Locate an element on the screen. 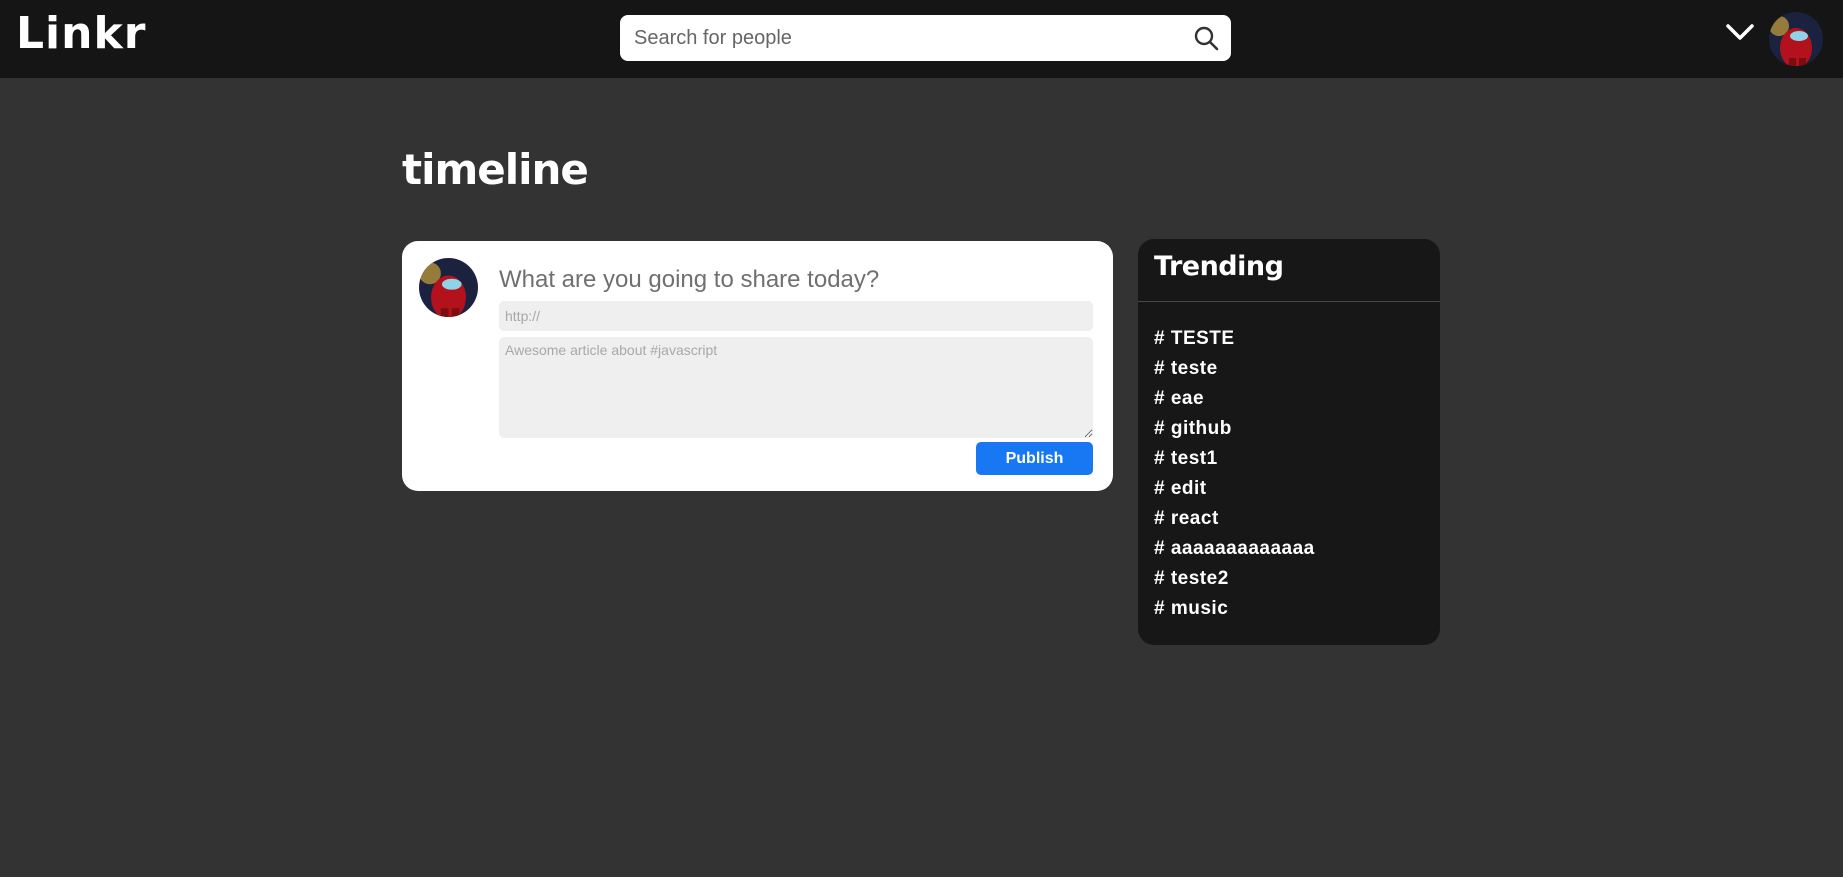  trending-title: Trending is located at coordinates (1219, 266).